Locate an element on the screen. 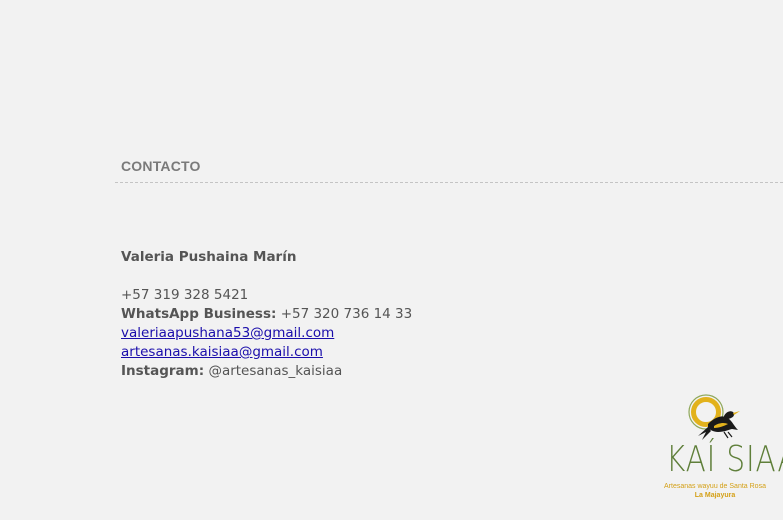 The image size is (783, 520). contact-name: Valeria Pushaina Marín is located at coordinates (209, 257).